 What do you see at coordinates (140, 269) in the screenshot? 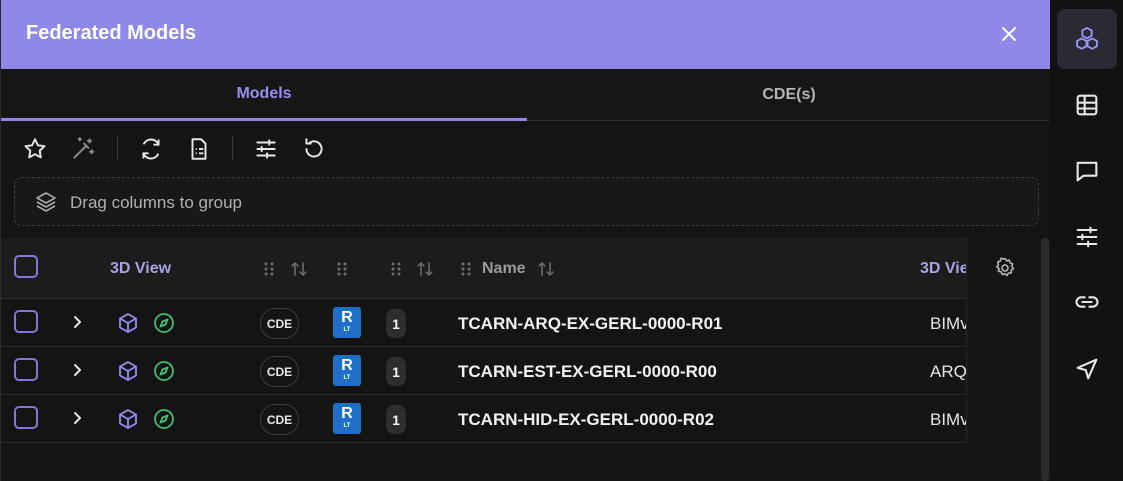
I see `column-3d-view: 3D View` at bounding box center [140, 269].